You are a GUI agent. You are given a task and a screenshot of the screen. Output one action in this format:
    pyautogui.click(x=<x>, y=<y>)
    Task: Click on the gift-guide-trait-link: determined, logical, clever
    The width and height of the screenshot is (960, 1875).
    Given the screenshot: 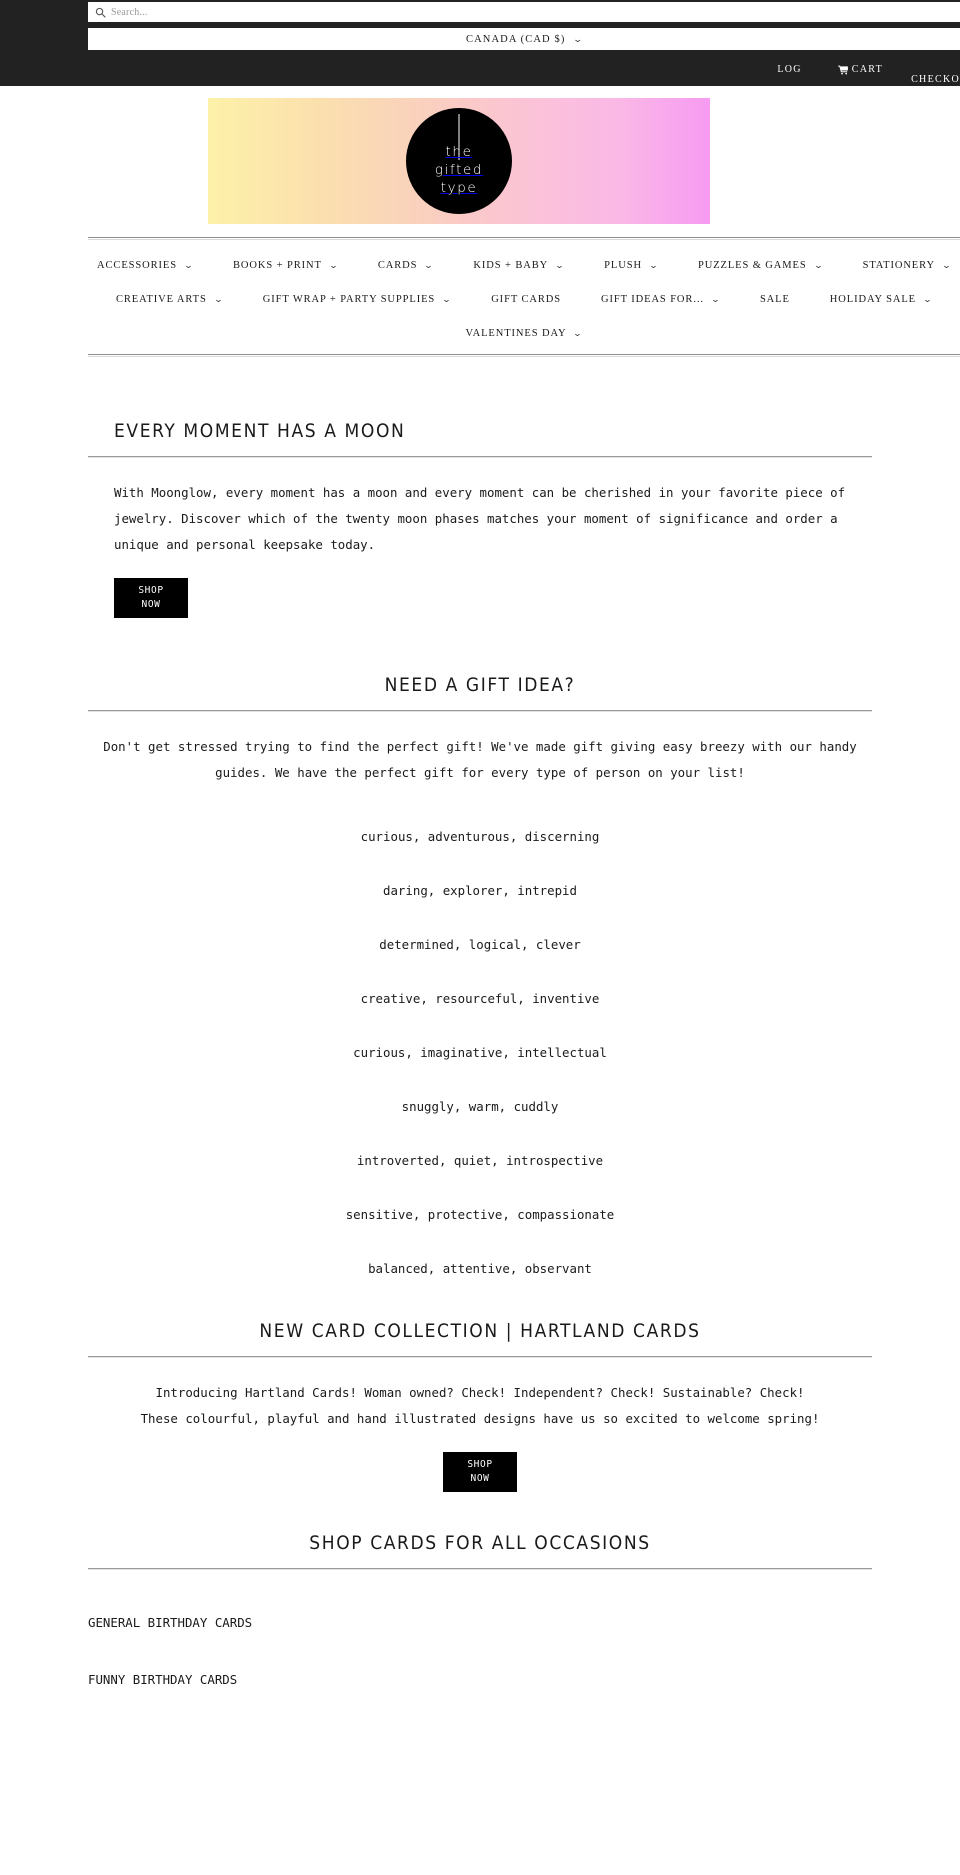 What is the action you would take?
    pyautogui.click(x=479, y=944)
    